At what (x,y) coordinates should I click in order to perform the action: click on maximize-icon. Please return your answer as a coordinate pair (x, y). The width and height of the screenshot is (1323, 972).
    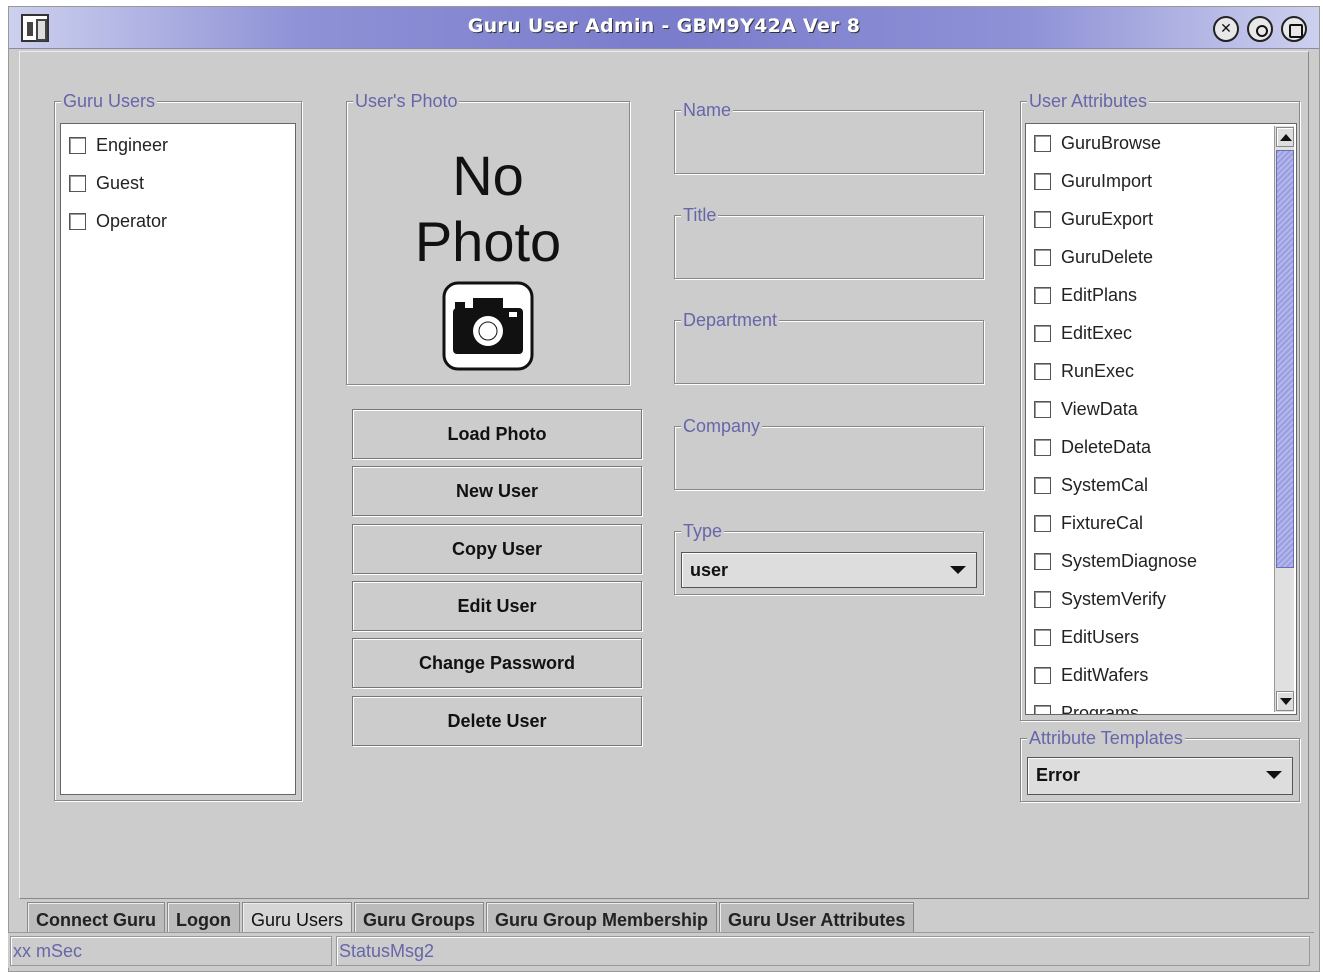
    Looking at the image, I should click on (1294, 29).